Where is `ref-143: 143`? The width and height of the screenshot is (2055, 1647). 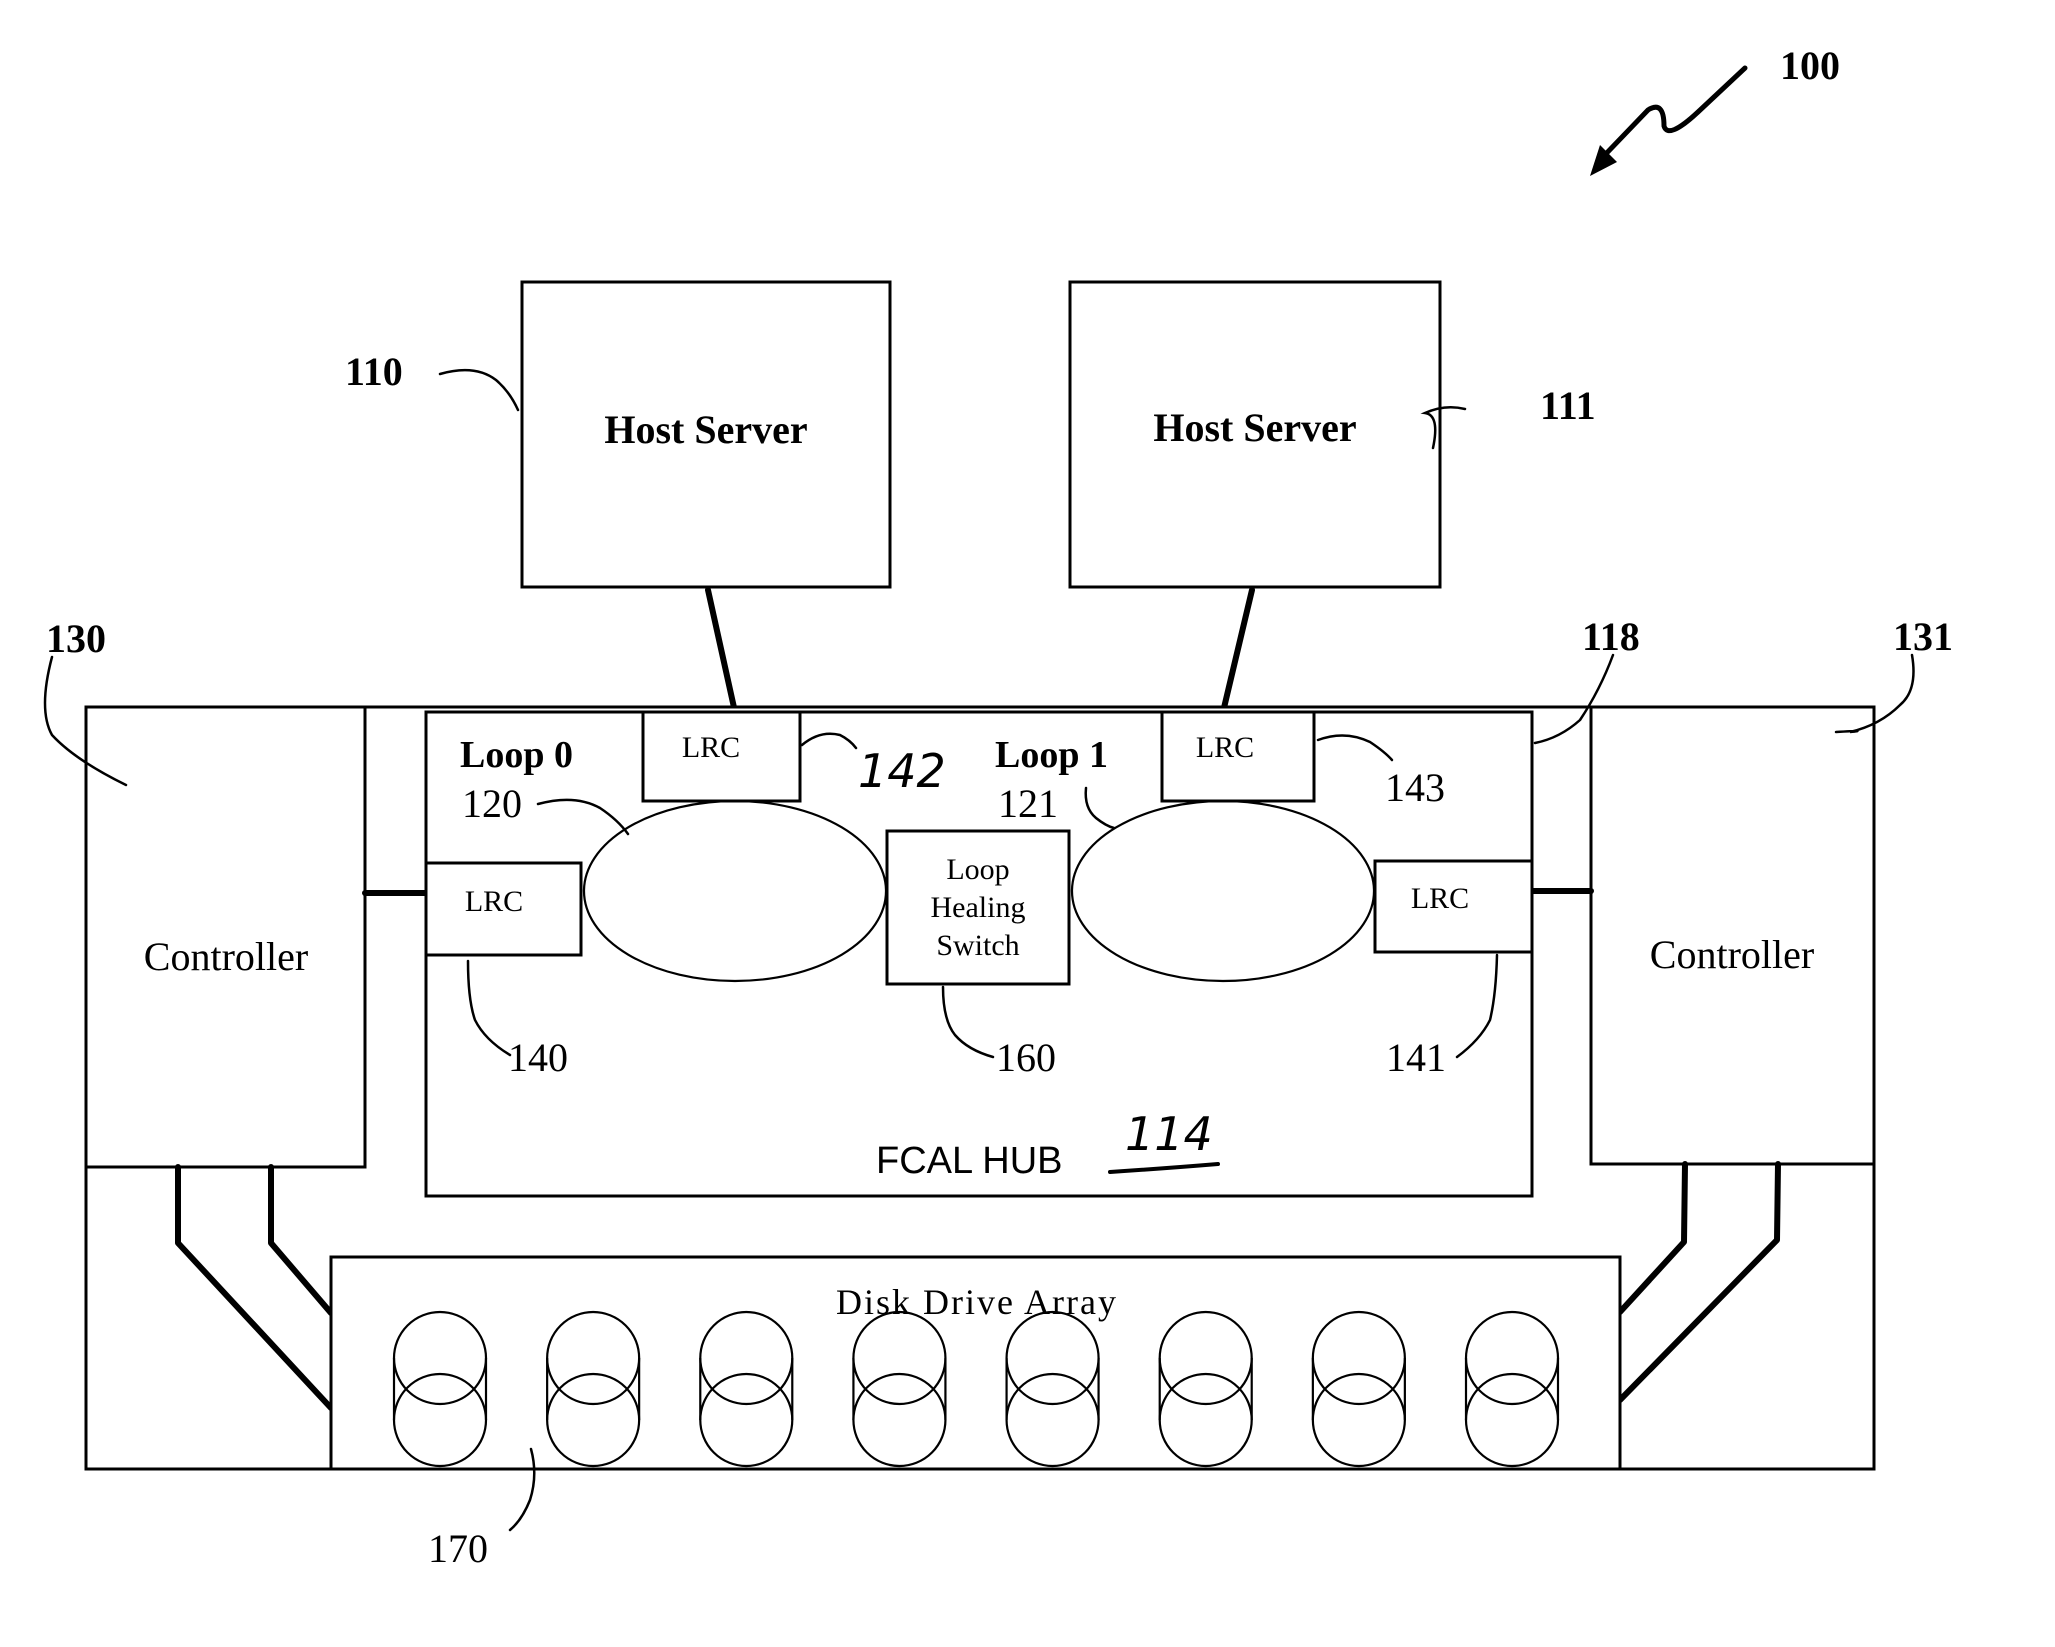 ref-143: 143 is located at coordinates (1415, 787).